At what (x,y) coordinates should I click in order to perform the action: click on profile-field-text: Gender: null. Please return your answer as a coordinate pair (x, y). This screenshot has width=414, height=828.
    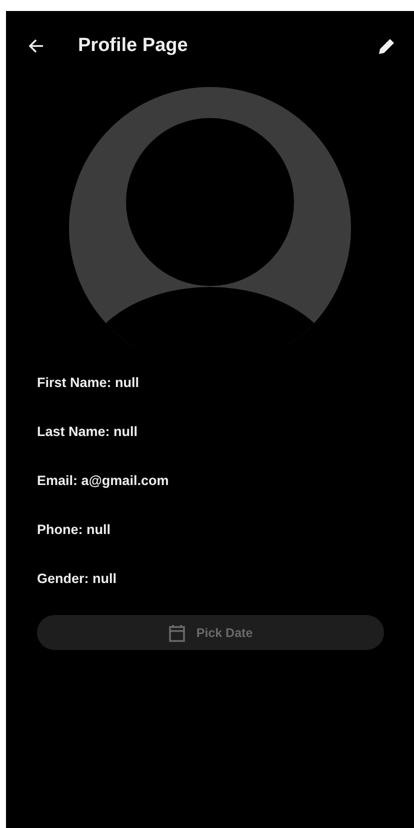
    Looking at the image, I should click on (77, 578).